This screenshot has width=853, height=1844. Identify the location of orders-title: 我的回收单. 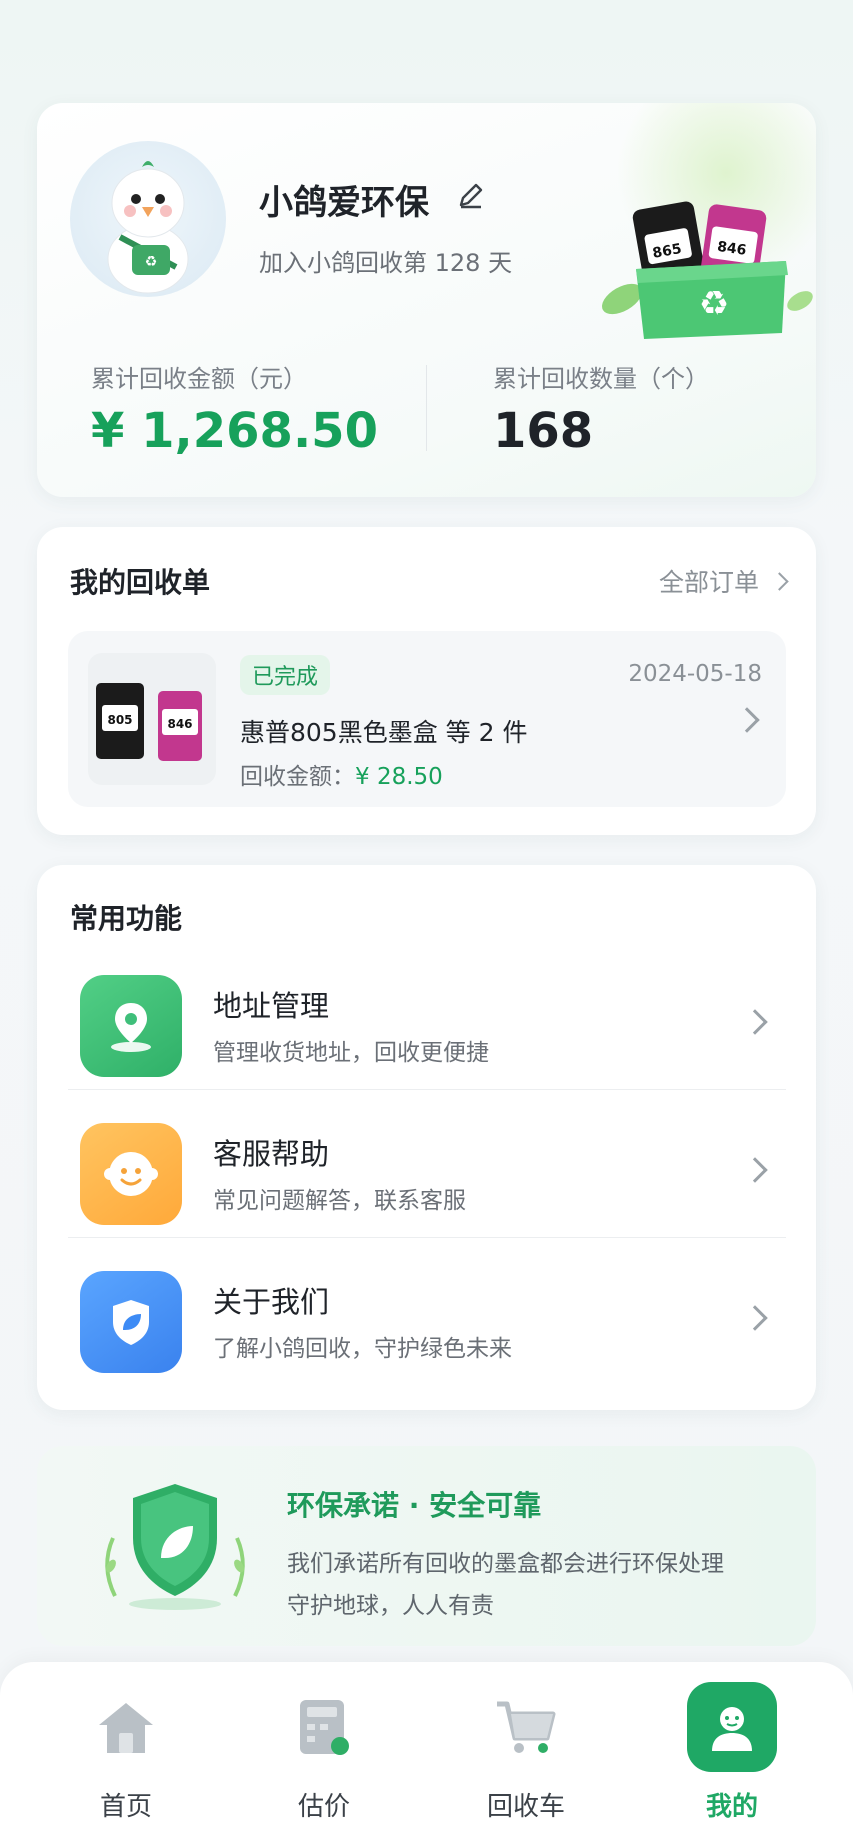
(140, 582).